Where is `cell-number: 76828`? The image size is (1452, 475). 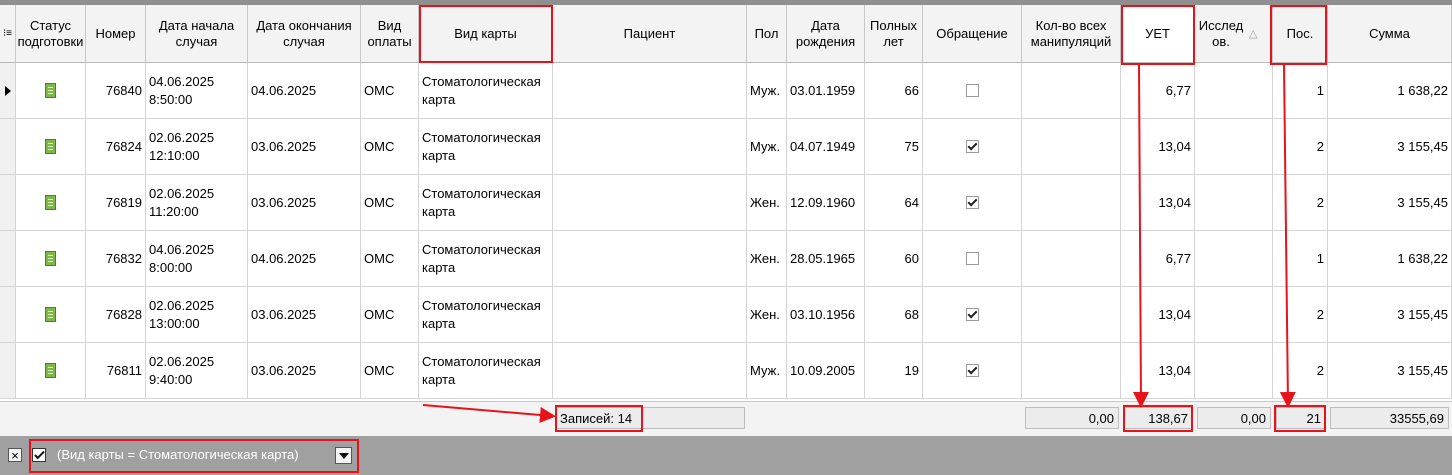
cell-number: 76828 is located at coordinates (116, 315).